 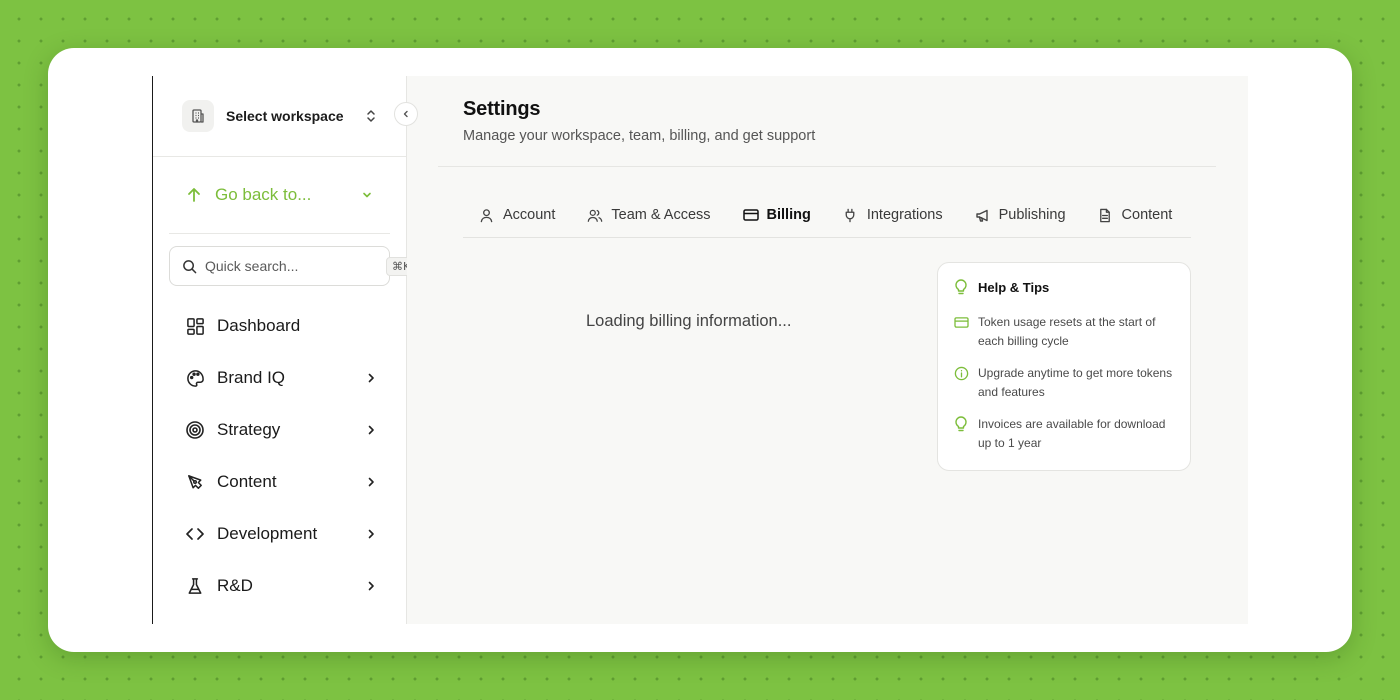 What do you see at coordinates (962, 373) in the screenshot?
I see `info-icon` at bounding box center [962, 373].